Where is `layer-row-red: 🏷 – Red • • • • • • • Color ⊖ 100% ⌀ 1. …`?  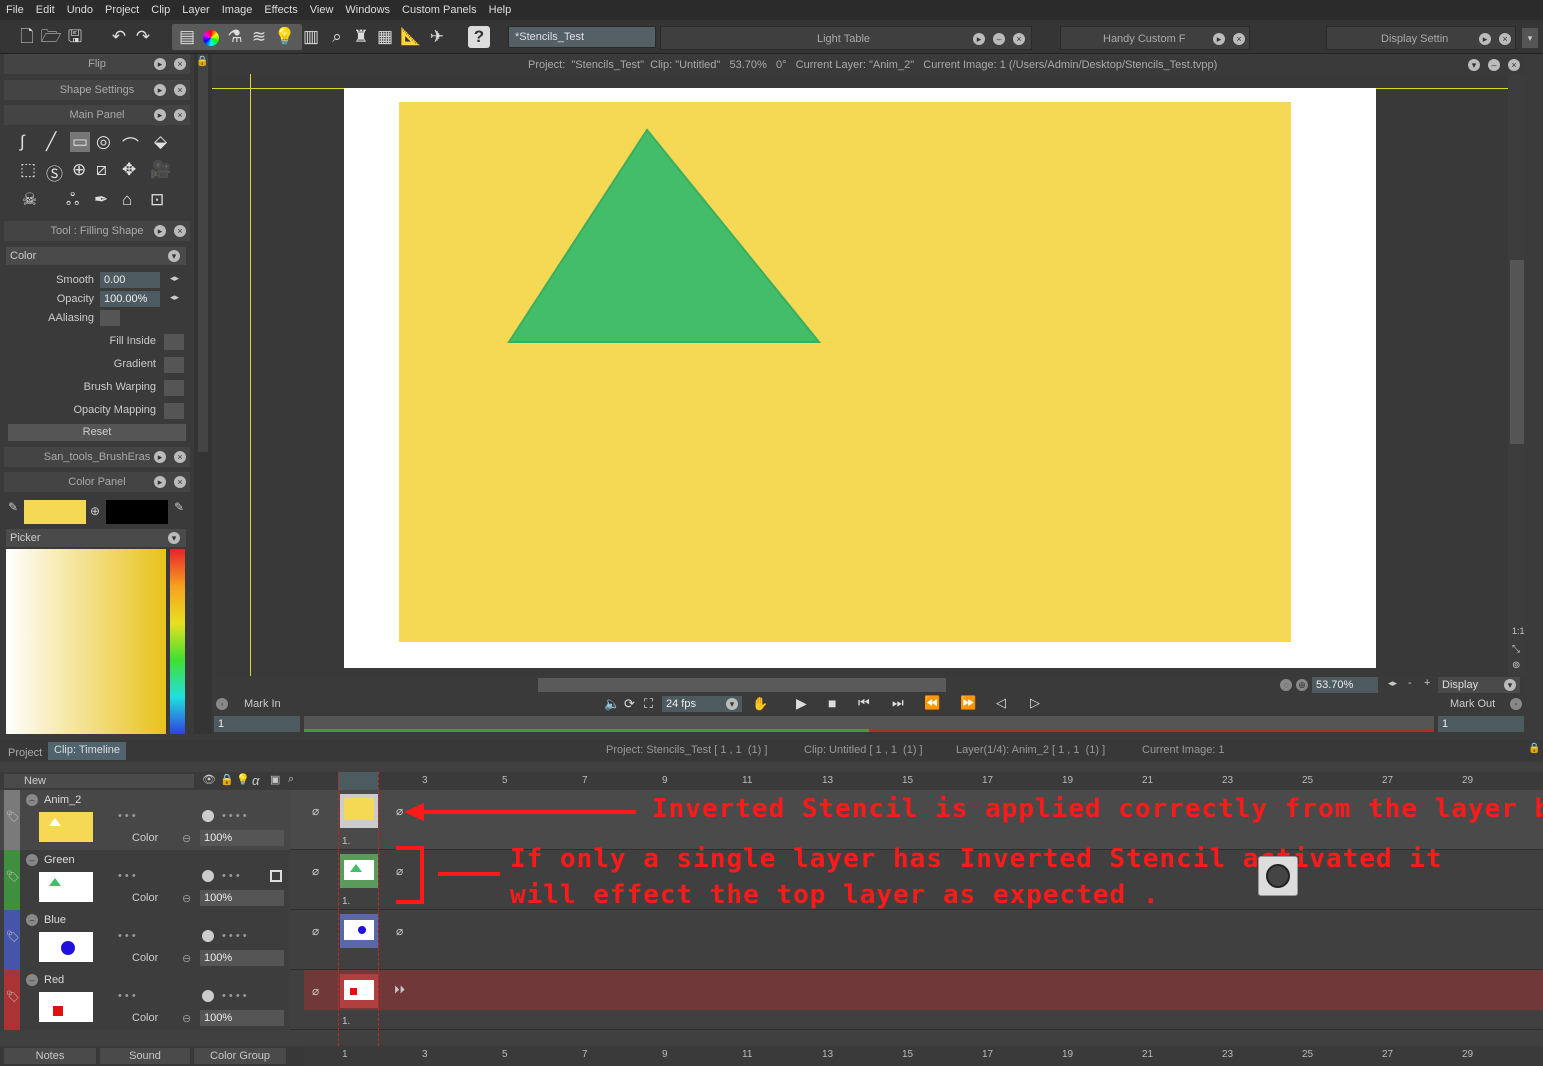 layer-row-red: 🏷 – Red • • • • • • • Color ⊖ 100% ⌀ 1. … is located at coordinates (771, 1000).